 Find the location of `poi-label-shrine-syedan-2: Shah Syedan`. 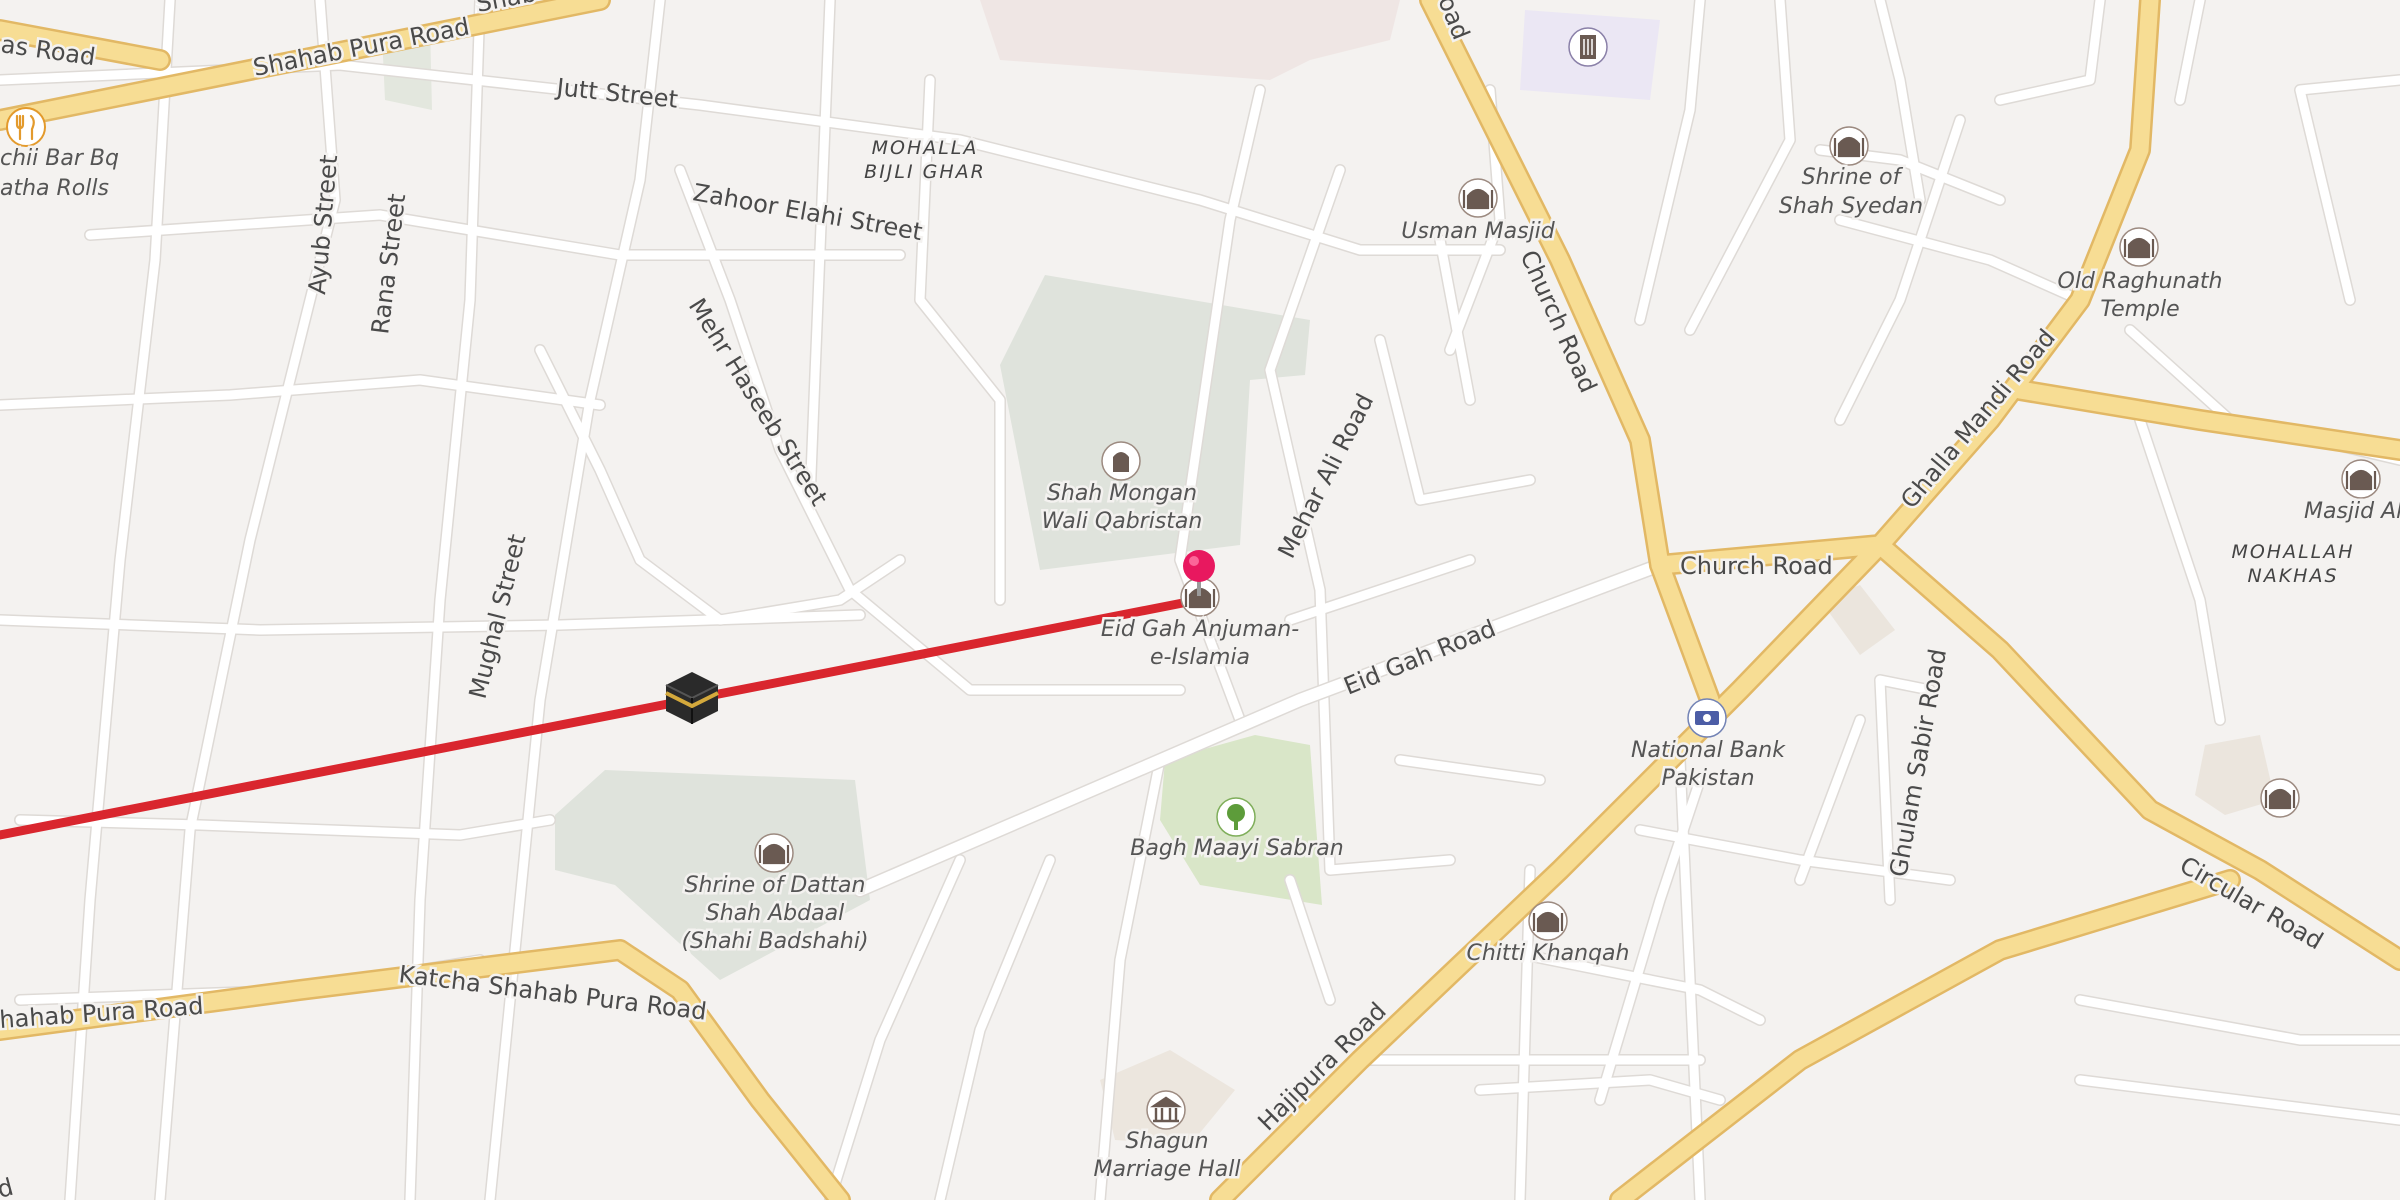

poi-label-shrine-syedan-2: Shah Syedan is located at coordinates (1851, 206).